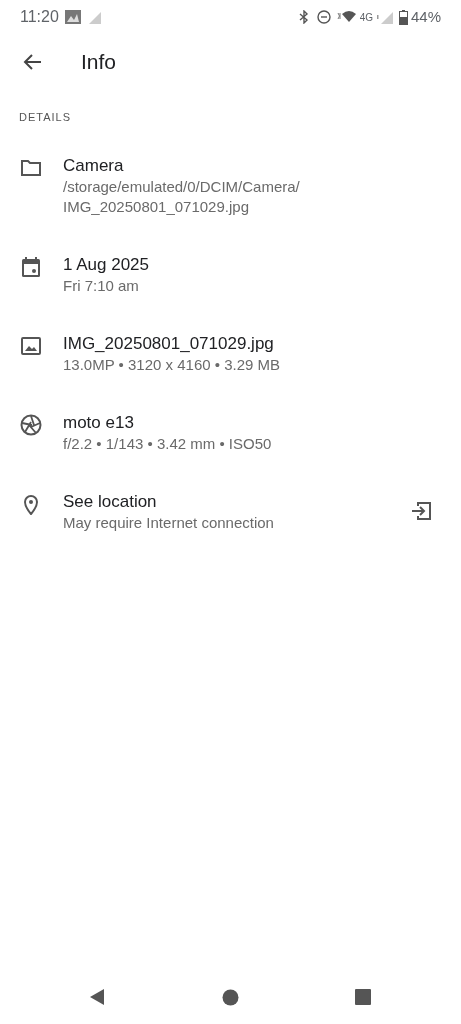  Describe the element at coordinates (182, 186) in the screenshot. I see `item-detail: /storage/emulated/0/DCIM/Camera/` at that location.